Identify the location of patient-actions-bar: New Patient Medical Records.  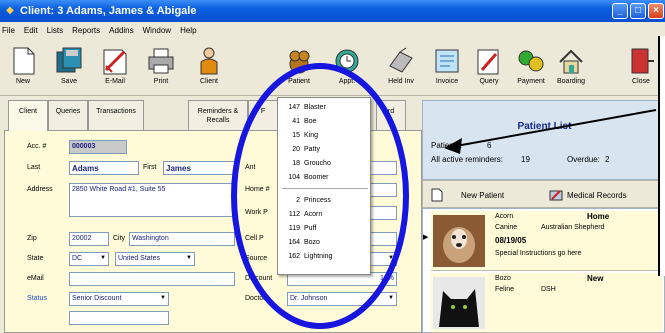
(543, 194).